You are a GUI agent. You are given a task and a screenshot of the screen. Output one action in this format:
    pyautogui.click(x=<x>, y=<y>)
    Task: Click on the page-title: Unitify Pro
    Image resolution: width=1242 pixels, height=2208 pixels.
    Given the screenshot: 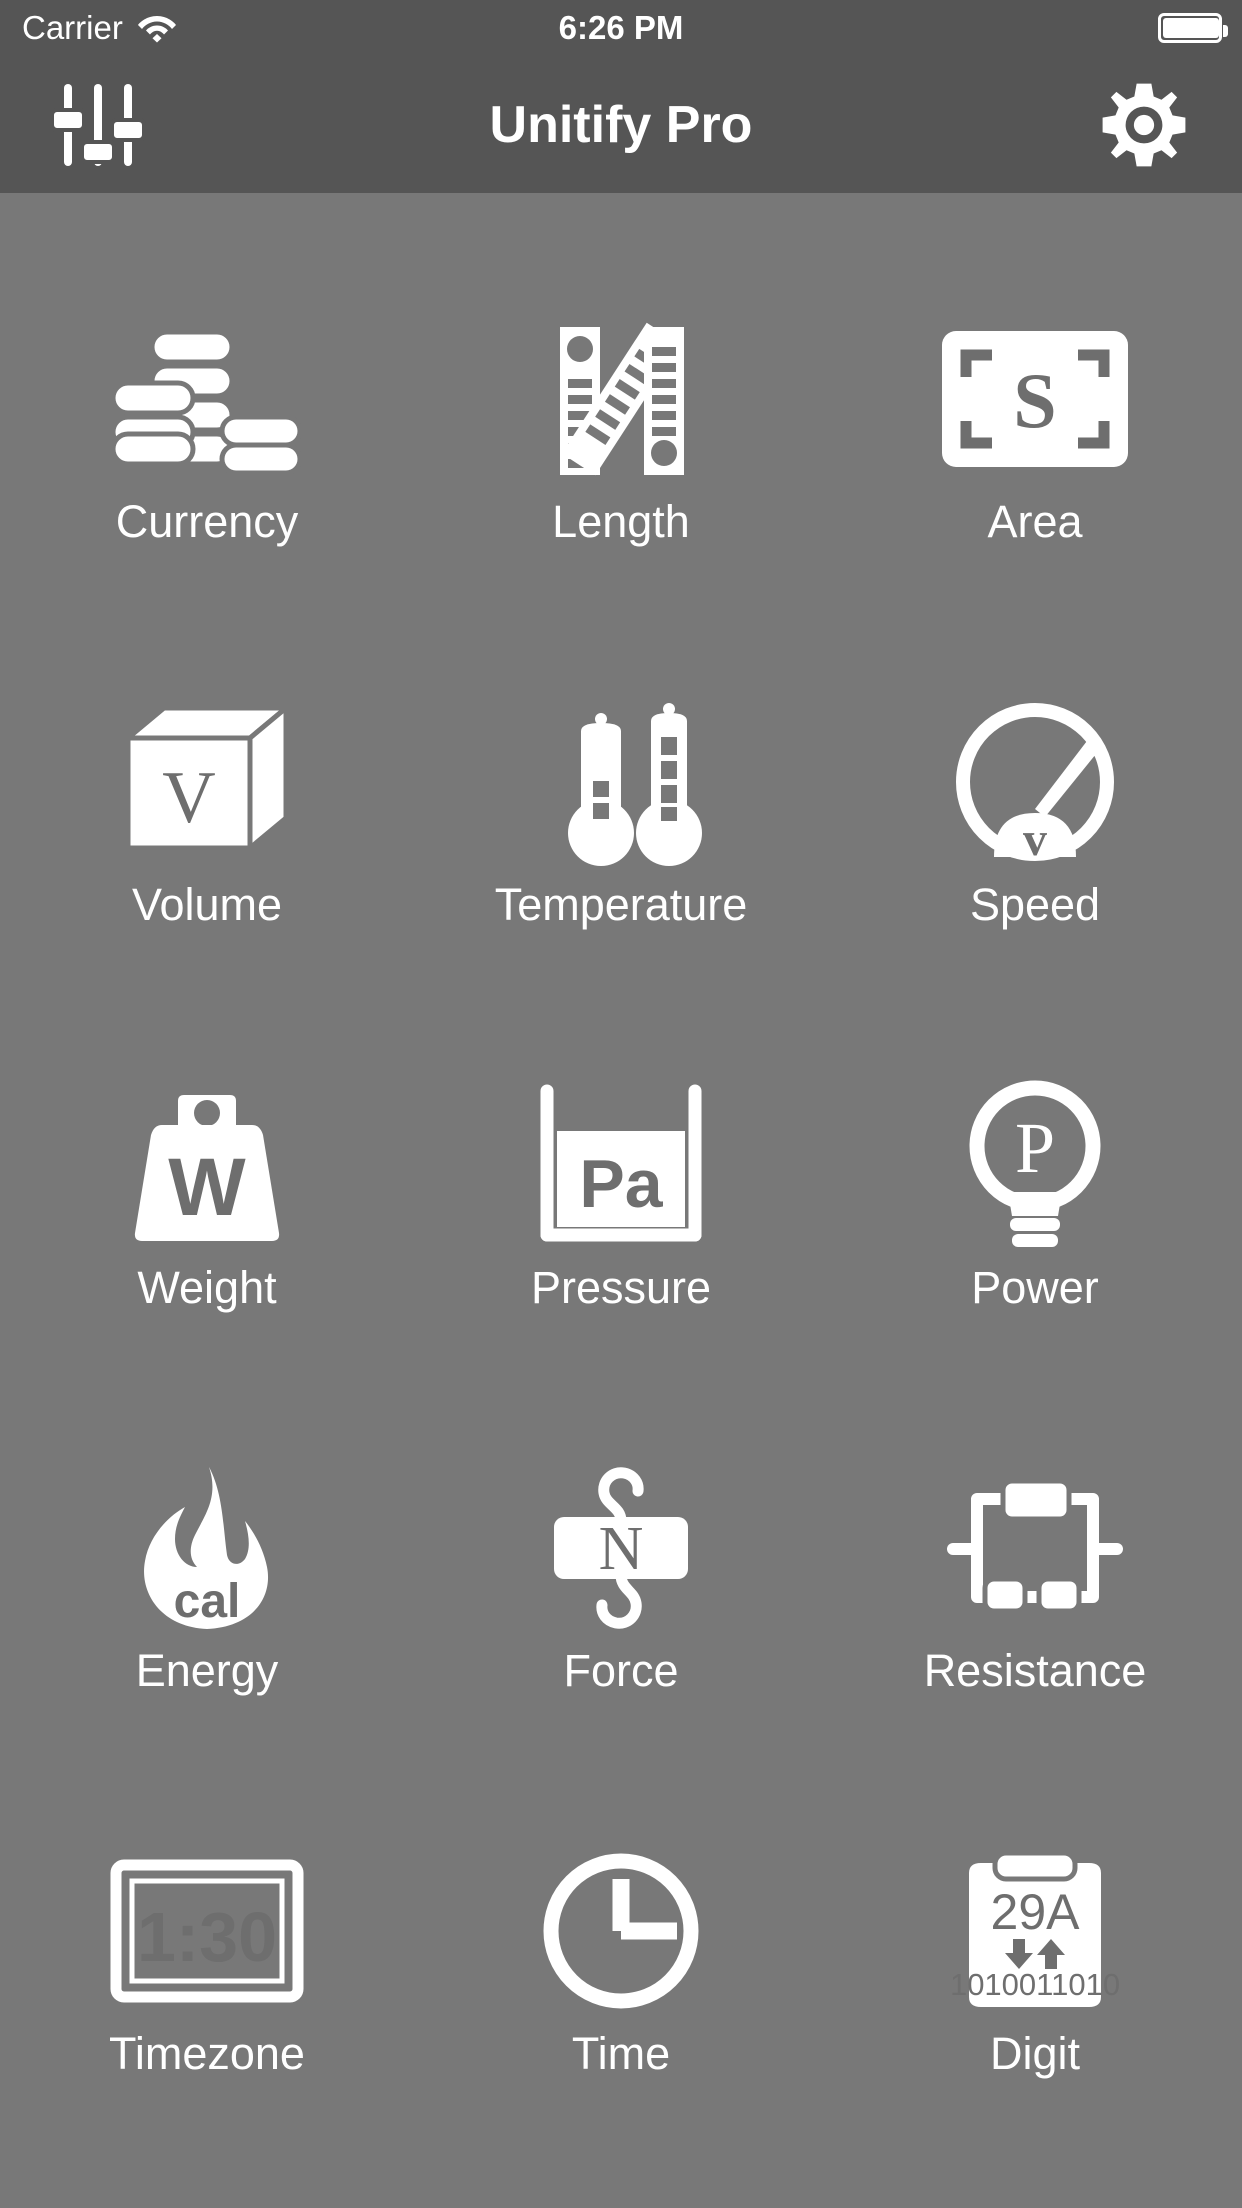 What is the action you would take?
    pyautogui.click(x=621, y=124)
    